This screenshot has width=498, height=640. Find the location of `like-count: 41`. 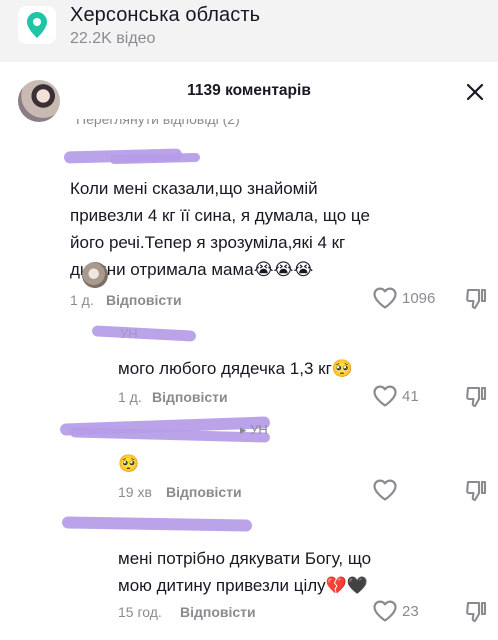

like-count: 41 is located at coordinates (410, 396).